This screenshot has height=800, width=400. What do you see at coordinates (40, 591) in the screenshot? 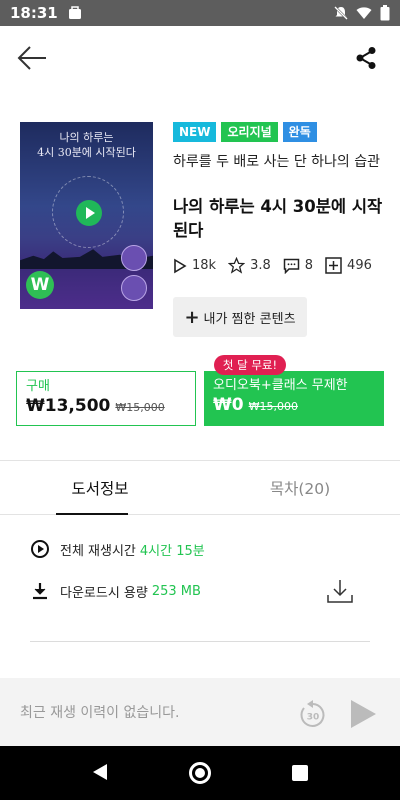
I see `download-icon` at bounding box center [40, 591].